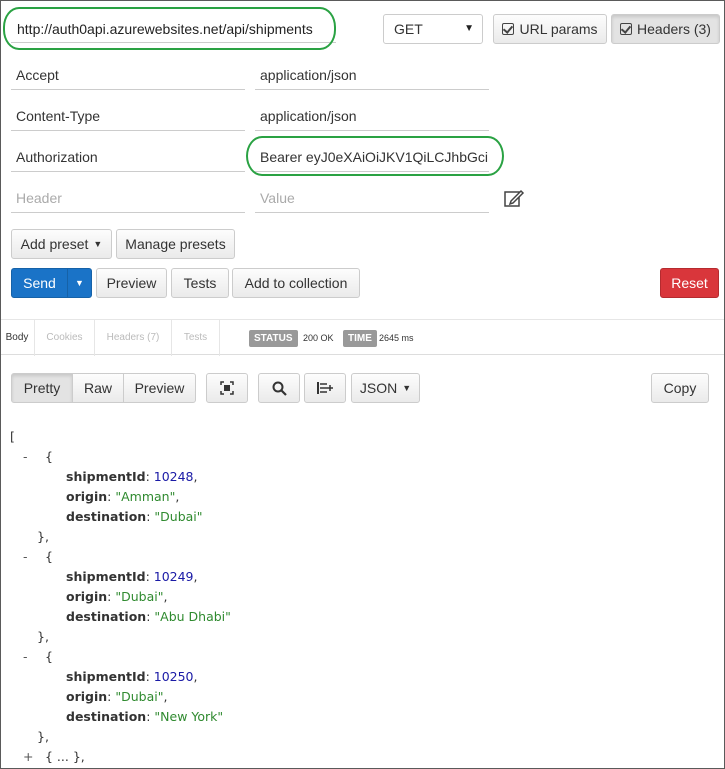  I want to click on url-params-label: URL params, so click(558, 29).